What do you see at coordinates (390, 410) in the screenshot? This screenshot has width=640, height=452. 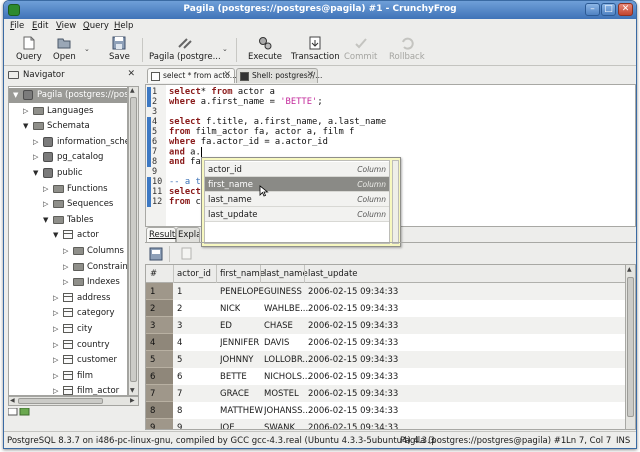 I see `table-row: 8 8 MATTHEW JOHANSS... 2006-02-15 09:34:33` at bounding box center [390, 410].